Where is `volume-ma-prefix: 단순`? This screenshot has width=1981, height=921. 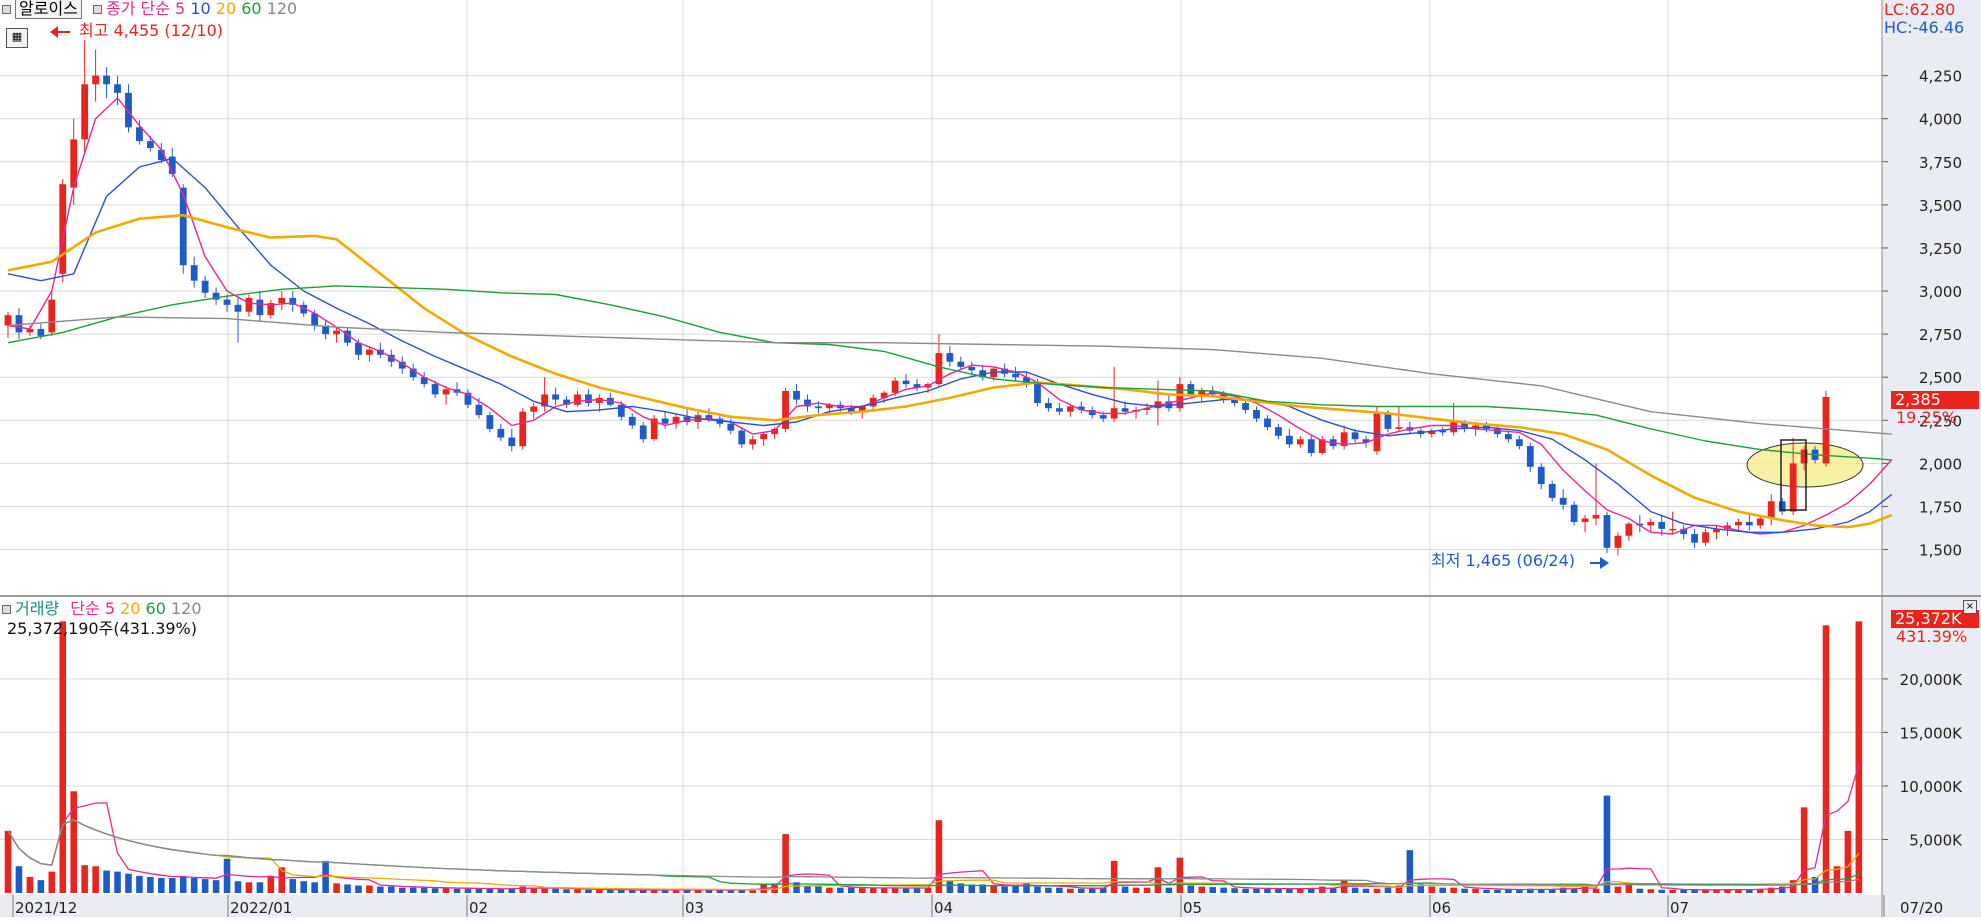
volume-ma-prefix: 단순 is located at coordinates (85, 608).